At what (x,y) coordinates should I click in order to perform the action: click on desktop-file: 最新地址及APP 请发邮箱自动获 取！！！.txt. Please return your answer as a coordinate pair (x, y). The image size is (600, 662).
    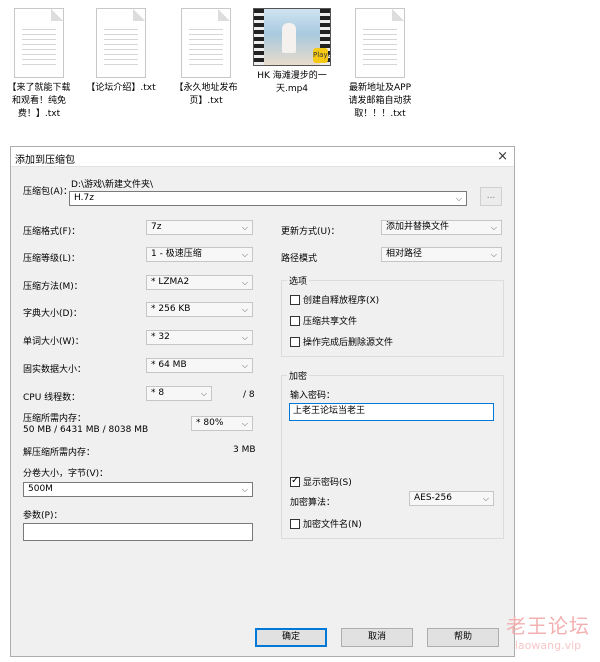
    Looking at the image, I should click on (380, 64).